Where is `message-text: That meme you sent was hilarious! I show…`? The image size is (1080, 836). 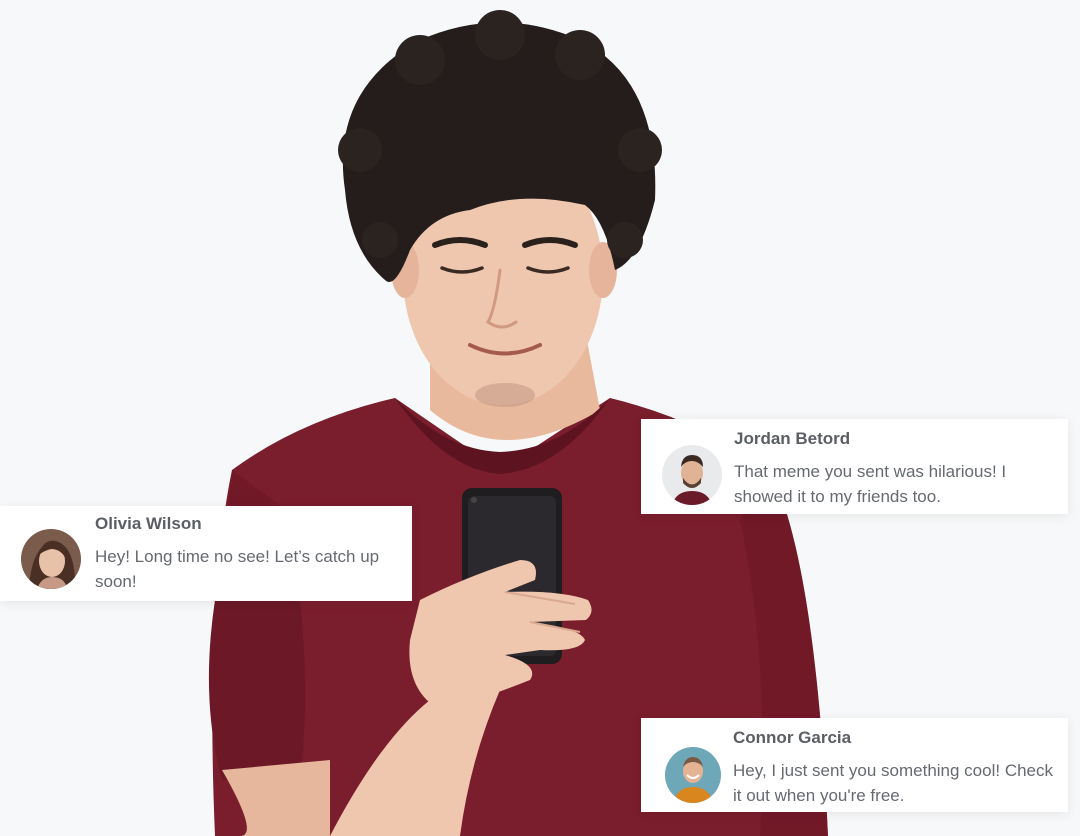 message-text: That meme you sent was hilarious! I show… is located at coordinates (870, 484).